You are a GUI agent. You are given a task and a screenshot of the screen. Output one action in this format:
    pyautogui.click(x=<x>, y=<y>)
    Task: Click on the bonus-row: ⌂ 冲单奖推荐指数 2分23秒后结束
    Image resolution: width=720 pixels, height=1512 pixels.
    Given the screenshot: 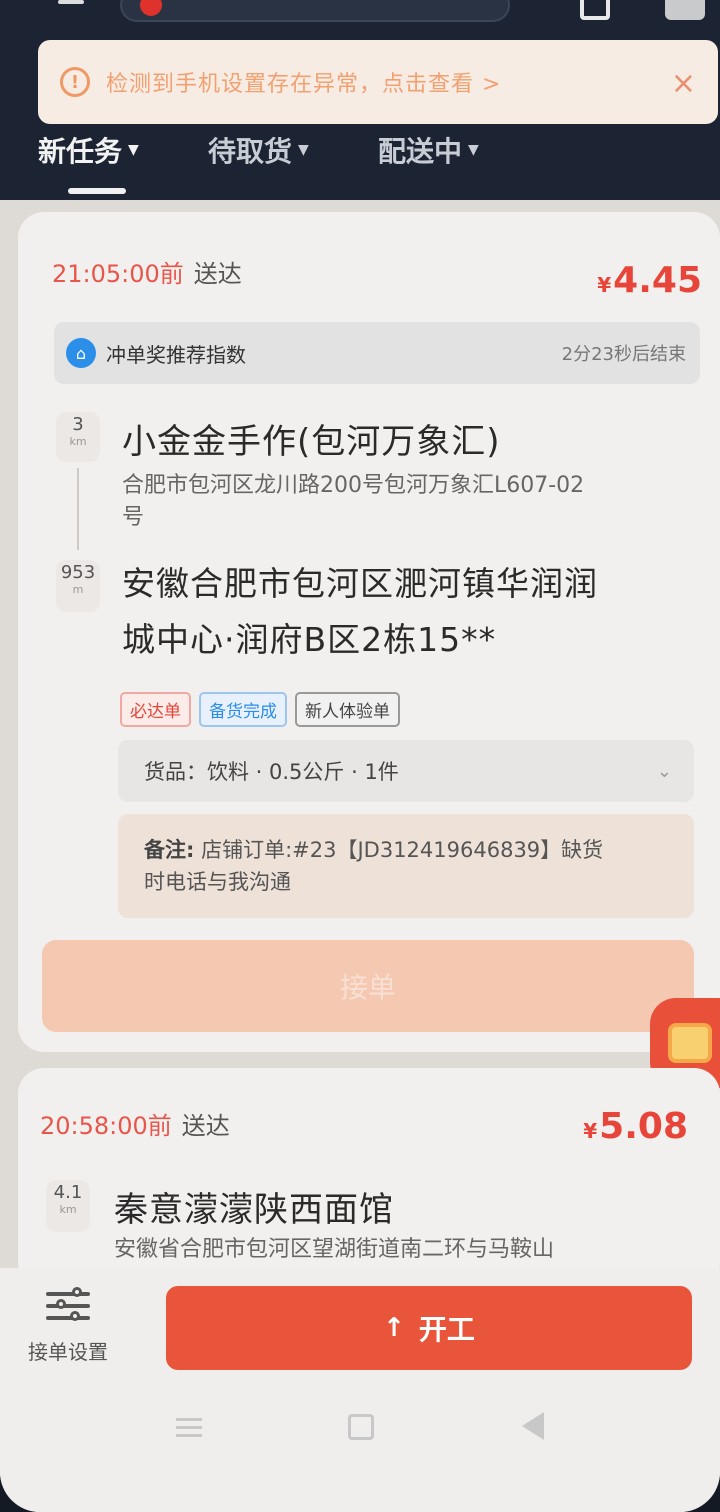 What is the action you would take?
    pyautogui.click(x=377, y=353)
    